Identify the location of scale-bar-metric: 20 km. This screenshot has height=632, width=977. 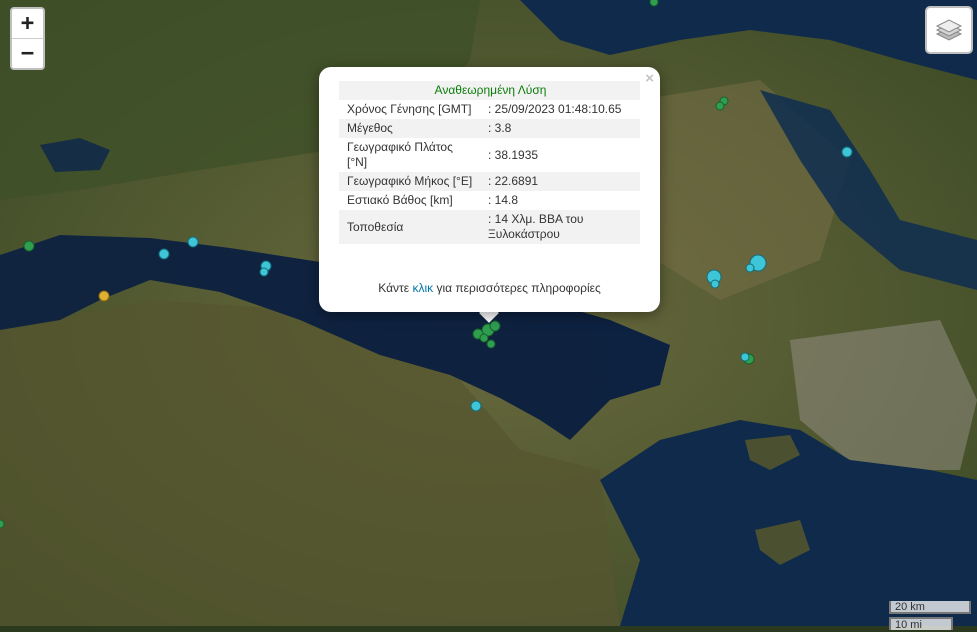
(930, 607).